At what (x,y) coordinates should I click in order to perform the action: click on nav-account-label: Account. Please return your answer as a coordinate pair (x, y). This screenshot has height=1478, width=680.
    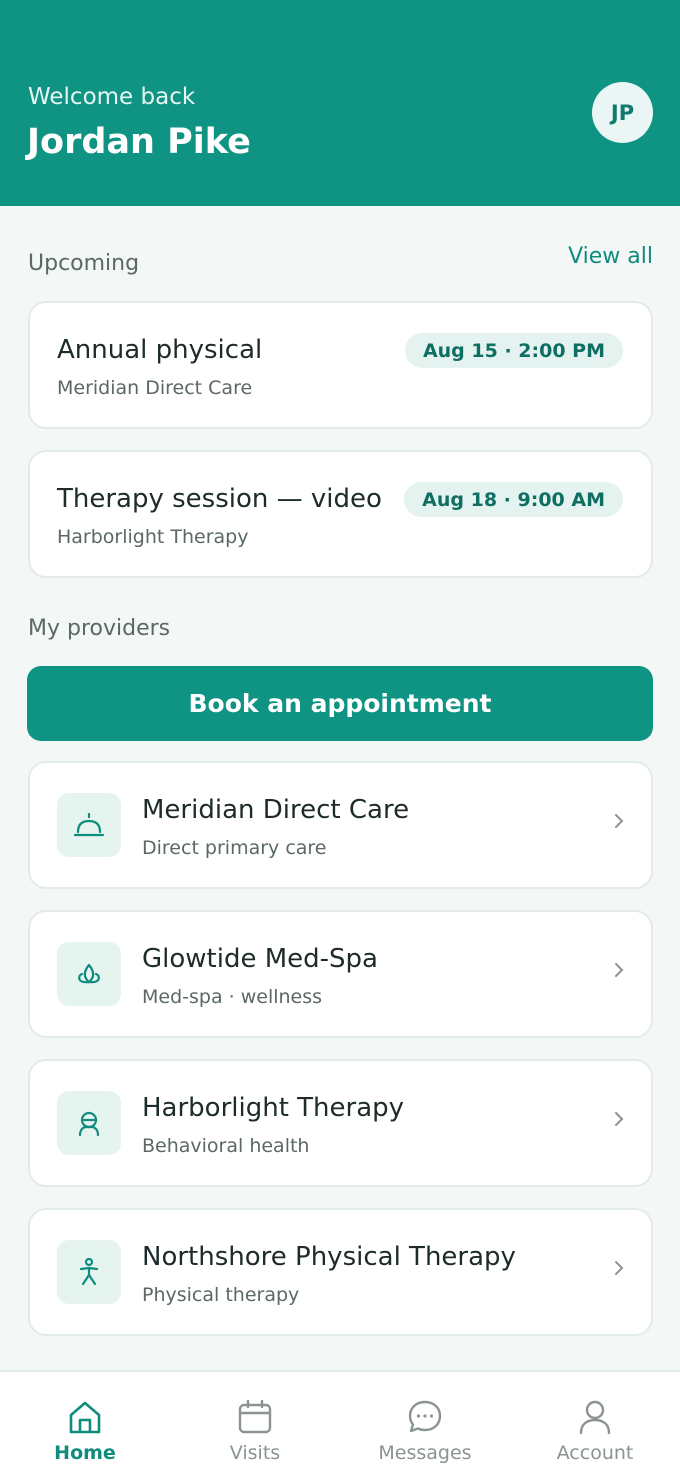
    Looking at the image, I should click on (595, 1453).